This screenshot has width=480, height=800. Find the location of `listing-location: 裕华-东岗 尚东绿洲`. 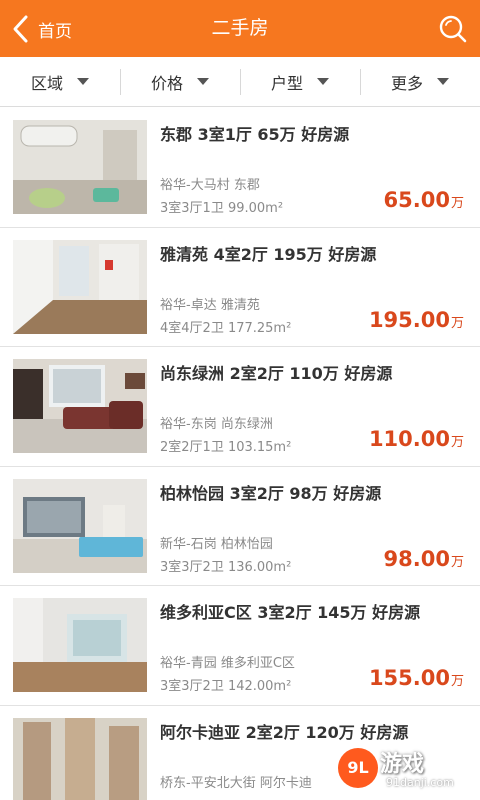

listing-location: 裕华-东岗 尚东绿洲 is located at coordinates (216, 424).